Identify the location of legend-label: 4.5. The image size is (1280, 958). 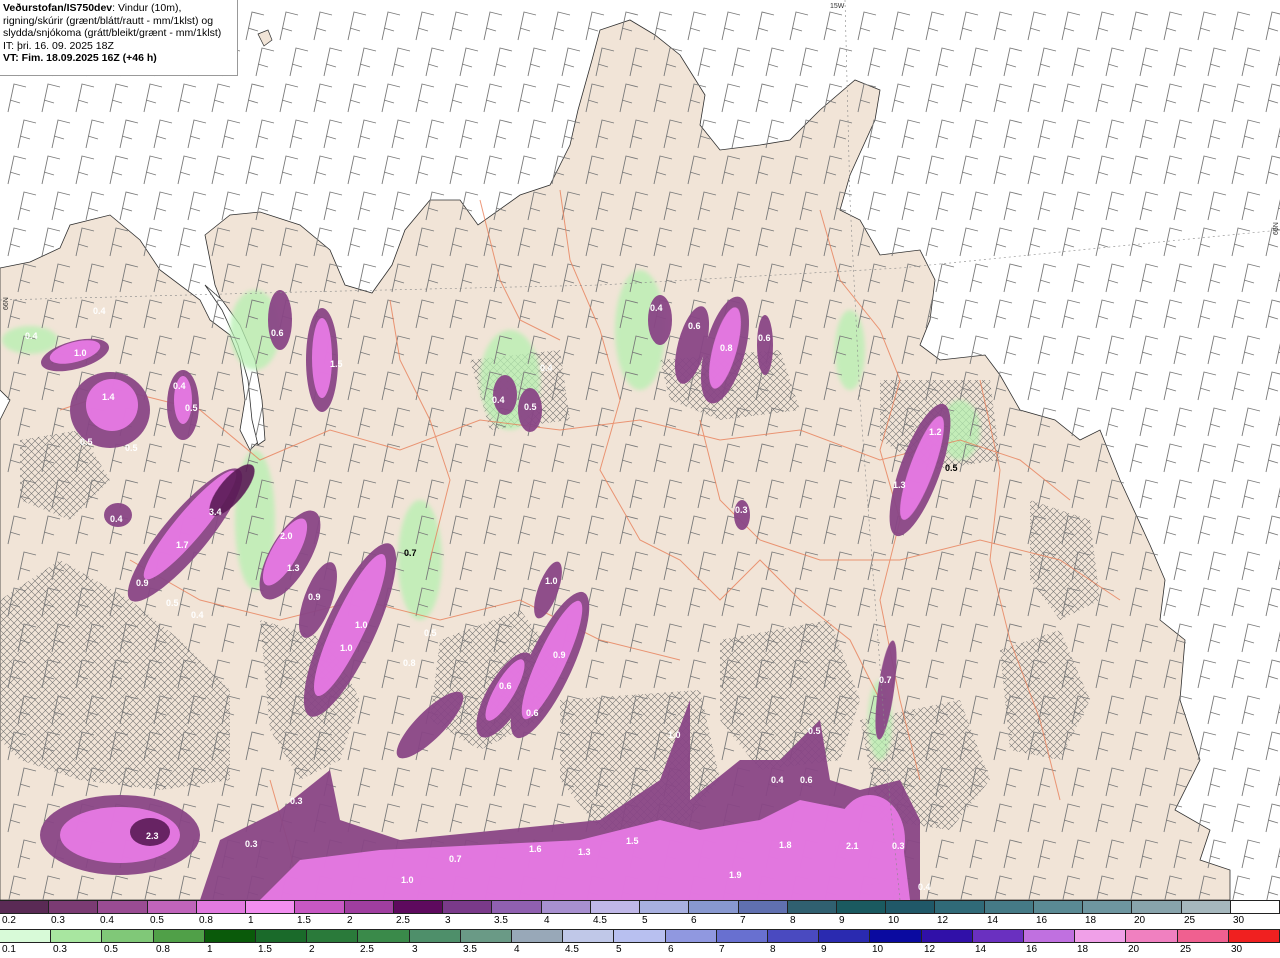
(600, 920).